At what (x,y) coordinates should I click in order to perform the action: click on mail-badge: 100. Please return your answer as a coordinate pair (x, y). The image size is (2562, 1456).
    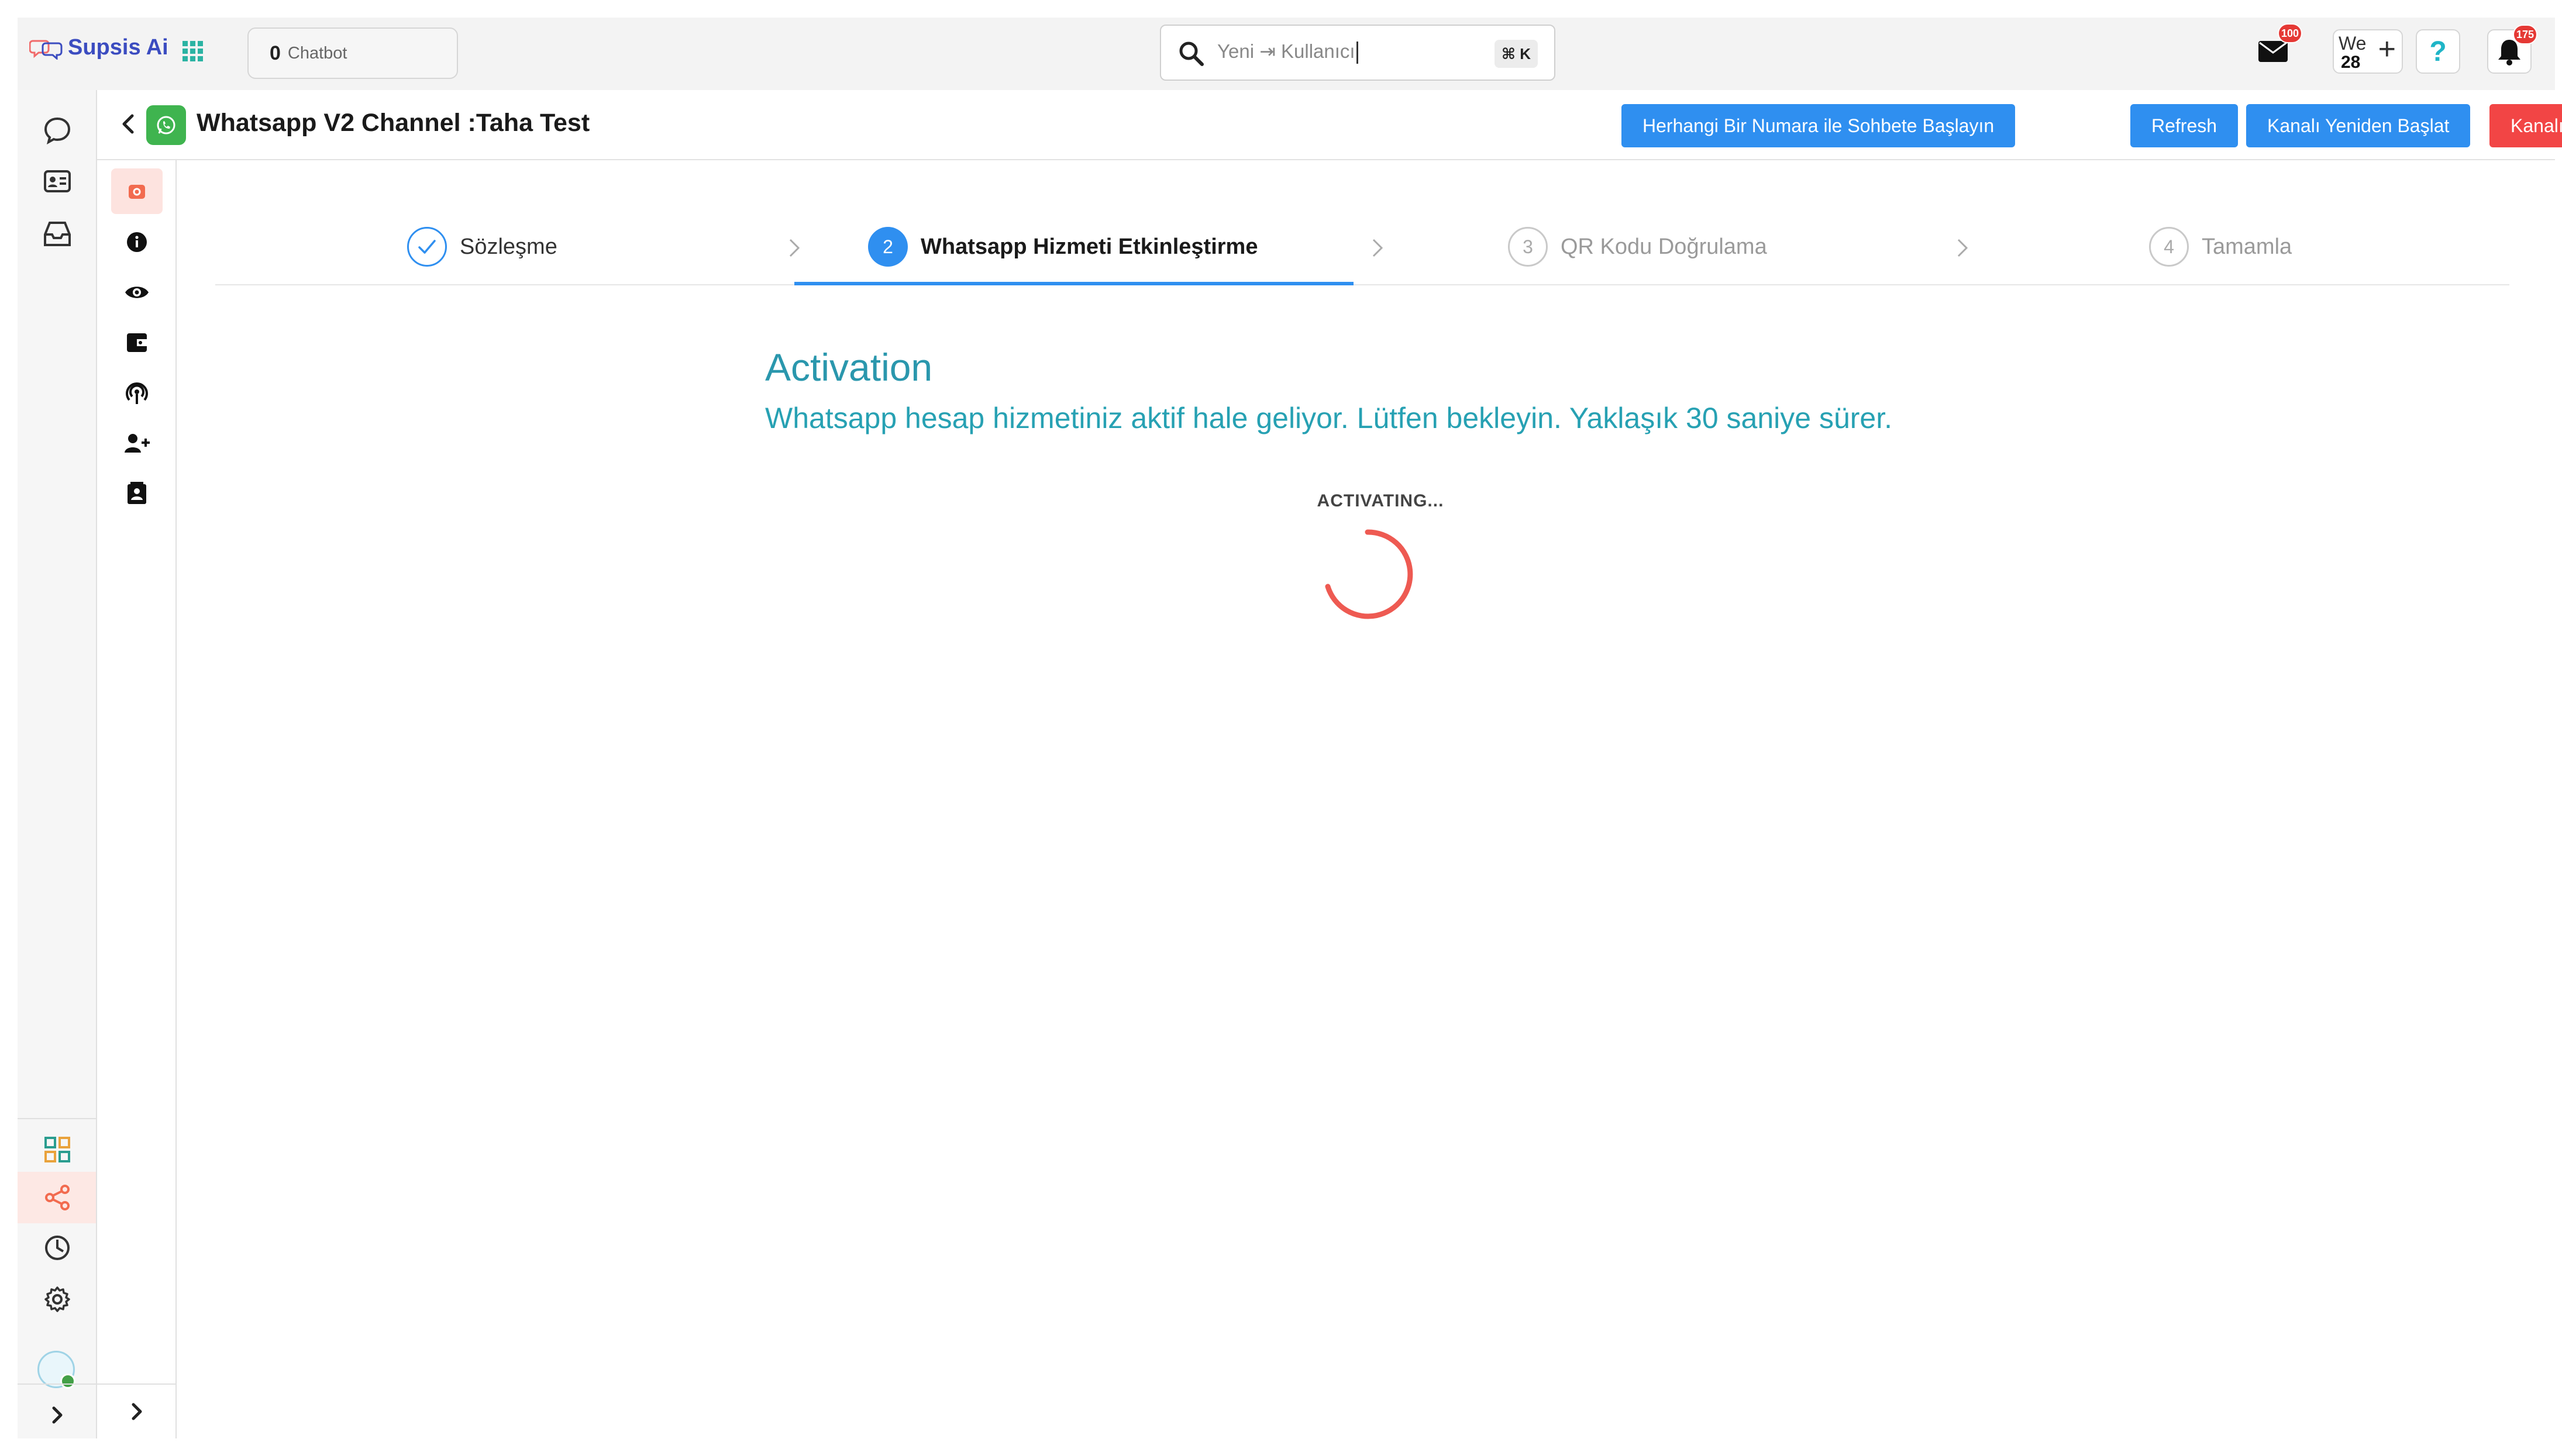
    Looking at the image, I should click on (2289, 33).